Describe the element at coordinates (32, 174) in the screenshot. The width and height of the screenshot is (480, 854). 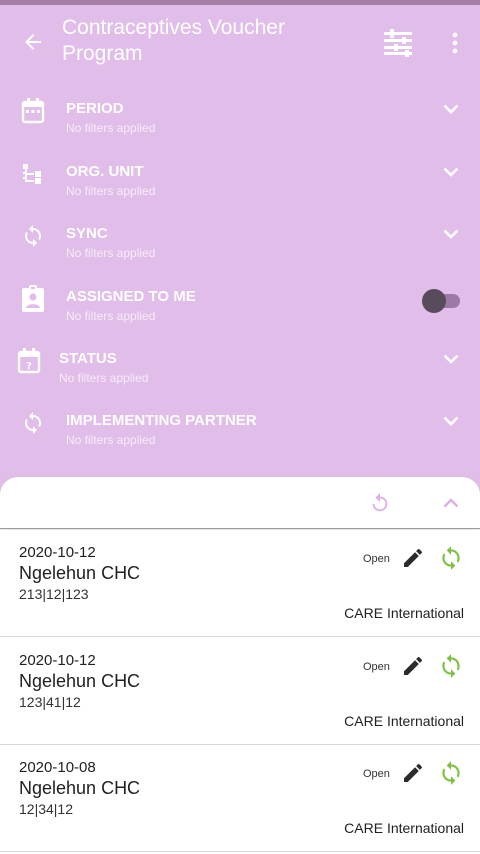
I see `org-tree-icon` at that location.